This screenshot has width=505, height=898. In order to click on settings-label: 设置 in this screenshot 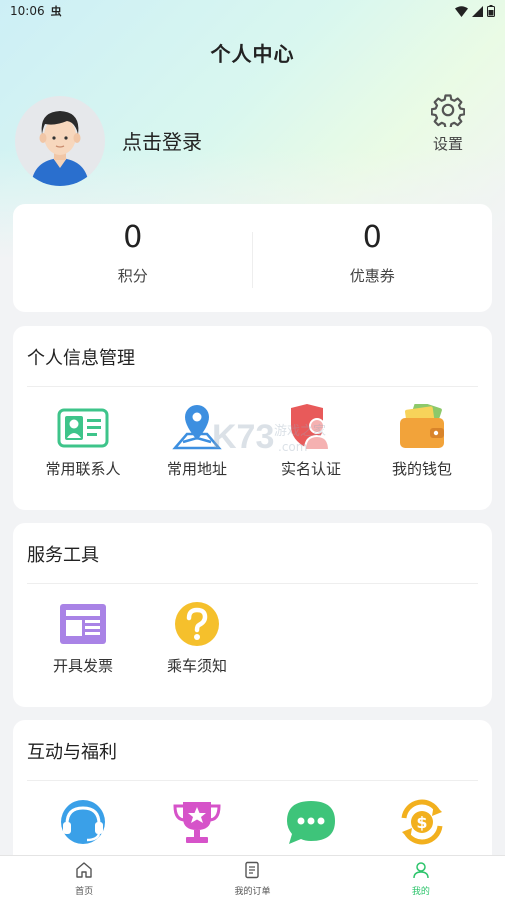, I will do `click(447, 144)`.